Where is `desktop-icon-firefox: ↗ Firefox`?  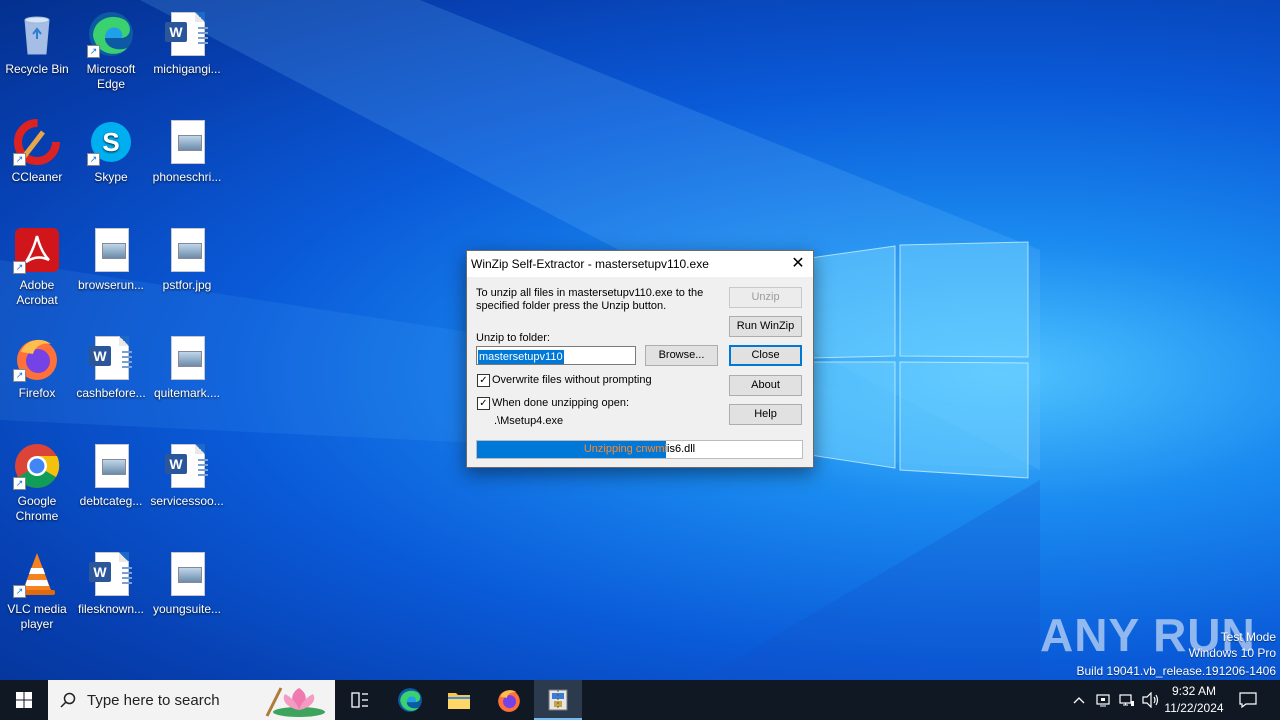
desktop-icon-firefox: ↗ Firefox is located at coordinates (37, 365).